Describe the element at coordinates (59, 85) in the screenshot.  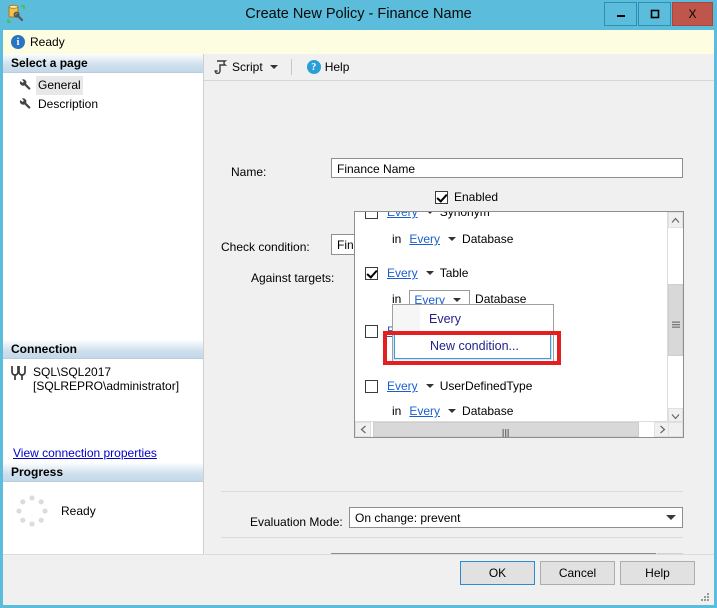
I see `sidebar-item-label: General` at that location.